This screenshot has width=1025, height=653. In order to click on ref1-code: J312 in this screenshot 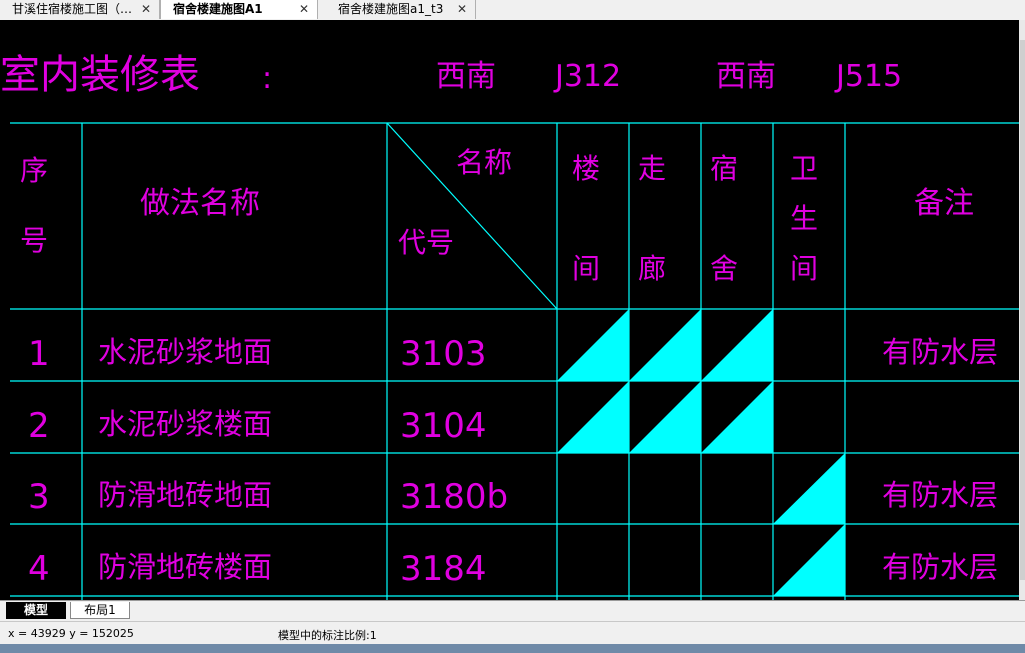, I will do `click(587, 76)`.